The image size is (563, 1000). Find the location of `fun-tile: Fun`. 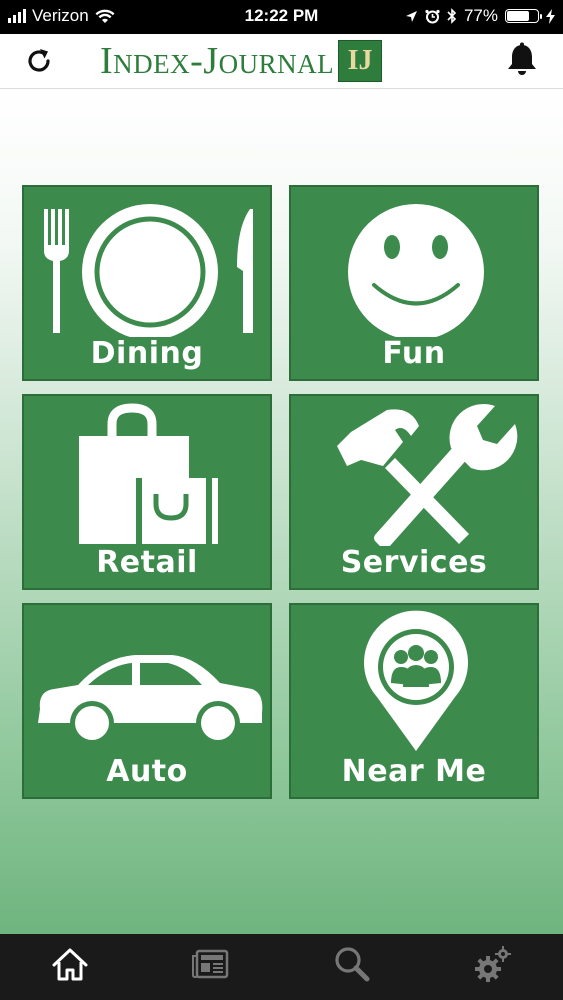

fun-tile: Fun is located at coordinates (414, 283).